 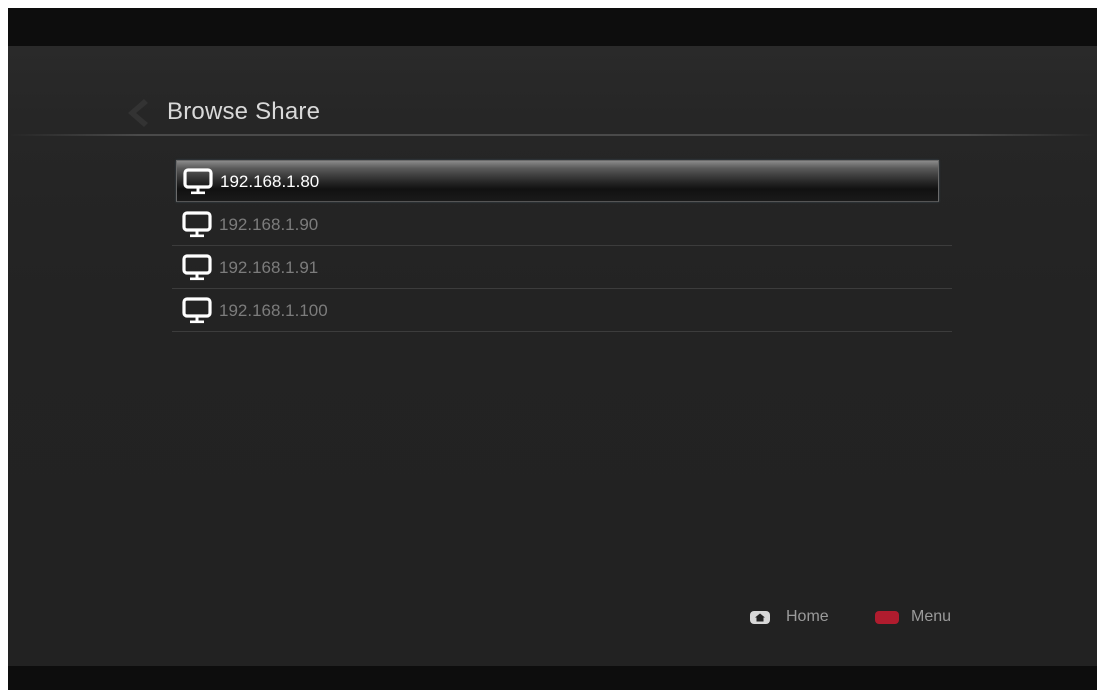 I want to click on home-button-icon, so click(x=760, y=617).